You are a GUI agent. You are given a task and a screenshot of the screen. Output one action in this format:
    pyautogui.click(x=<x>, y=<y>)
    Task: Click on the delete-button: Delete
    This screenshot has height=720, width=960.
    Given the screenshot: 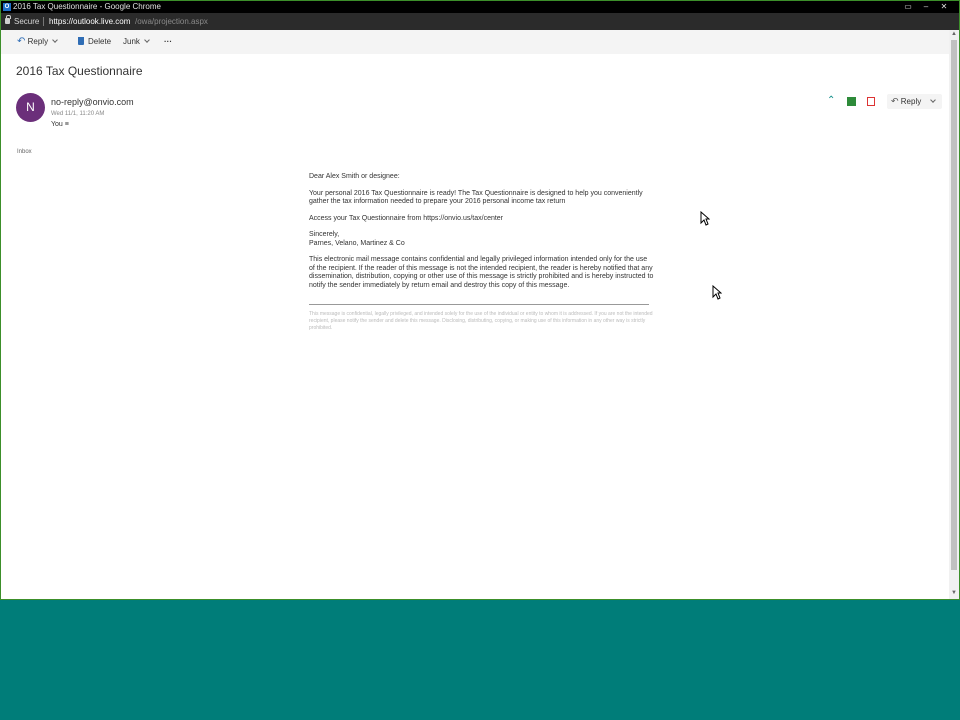 What is the action you would take?
    pyautogui.click(x=94, y=42)
    